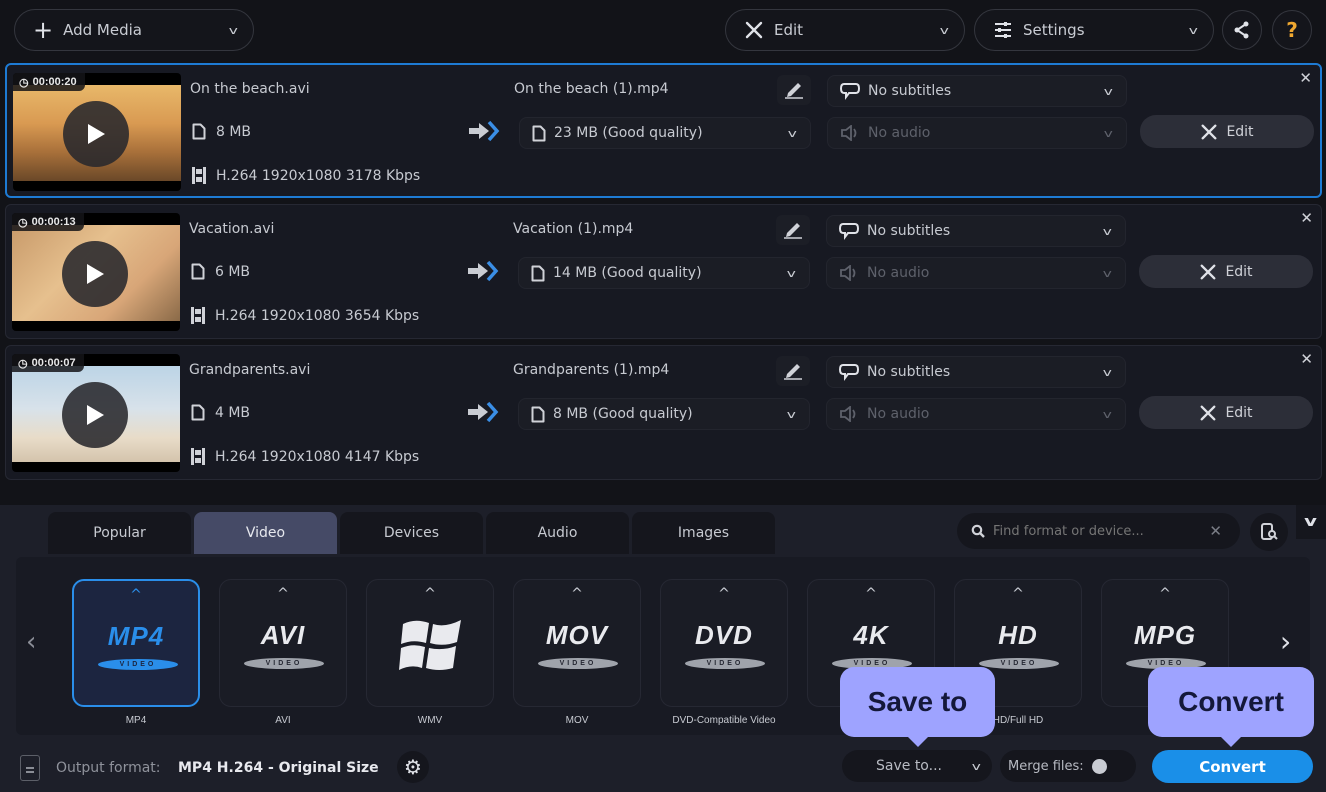 The height and width of the screenshot is (792, 1326). Describe the element at coordinates (1003, 30) in the screenshot. I see `sliders-icon` at that location.